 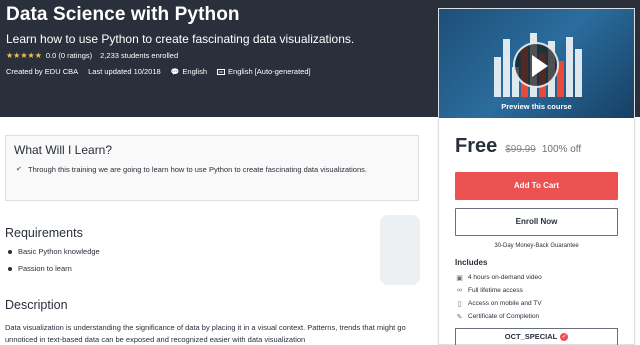 I want to click on infinity-icon: ∞, so click(x=459, y=290).